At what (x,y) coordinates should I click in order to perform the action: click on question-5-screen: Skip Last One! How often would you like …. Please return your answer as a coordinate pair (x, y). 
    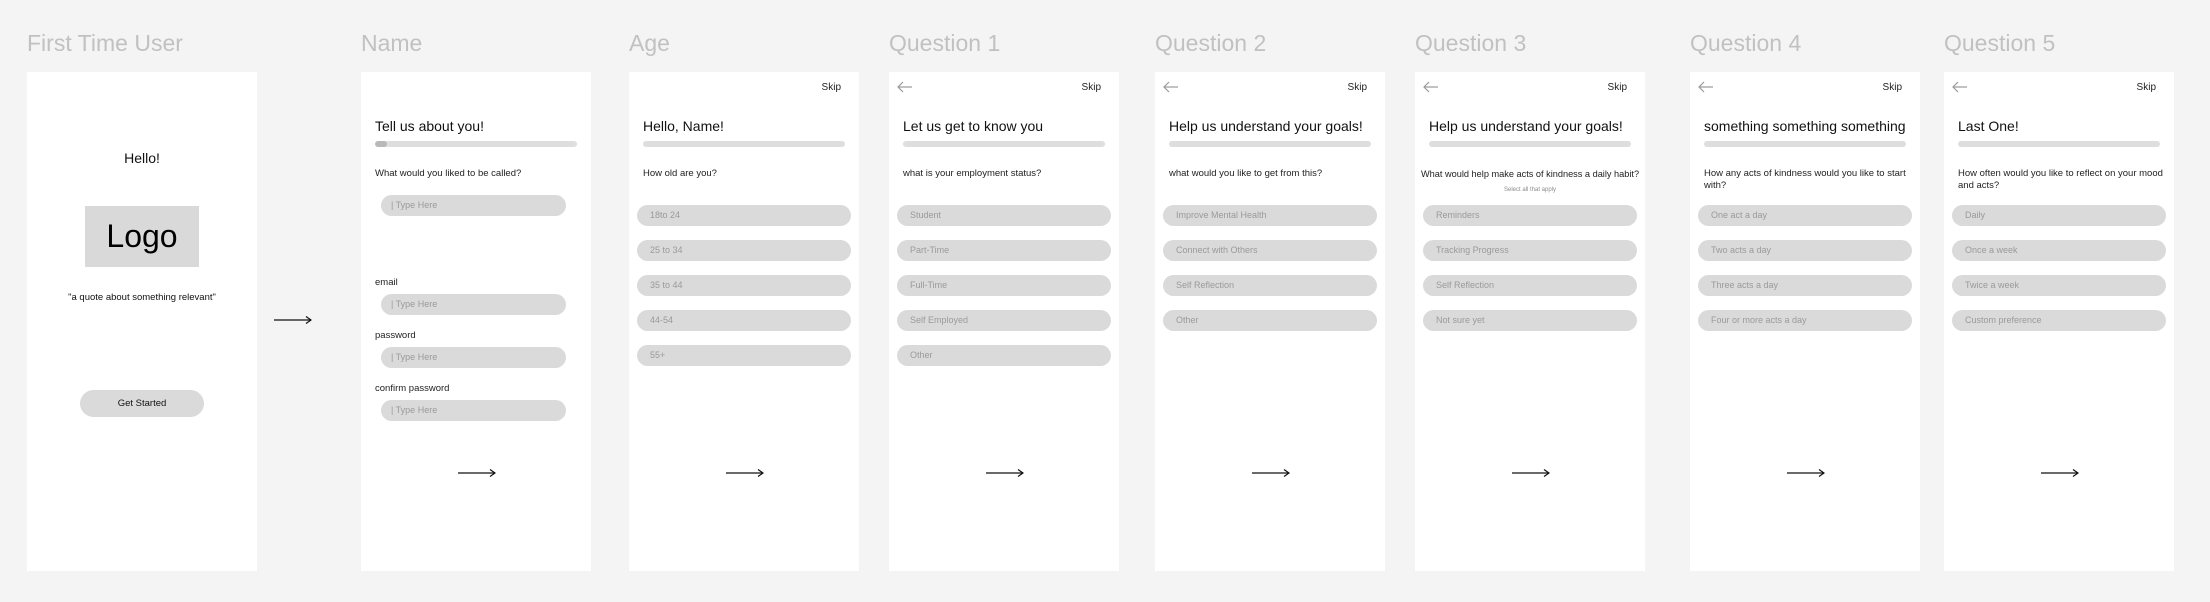
    Looking at the image, I should click on (2059, 321).